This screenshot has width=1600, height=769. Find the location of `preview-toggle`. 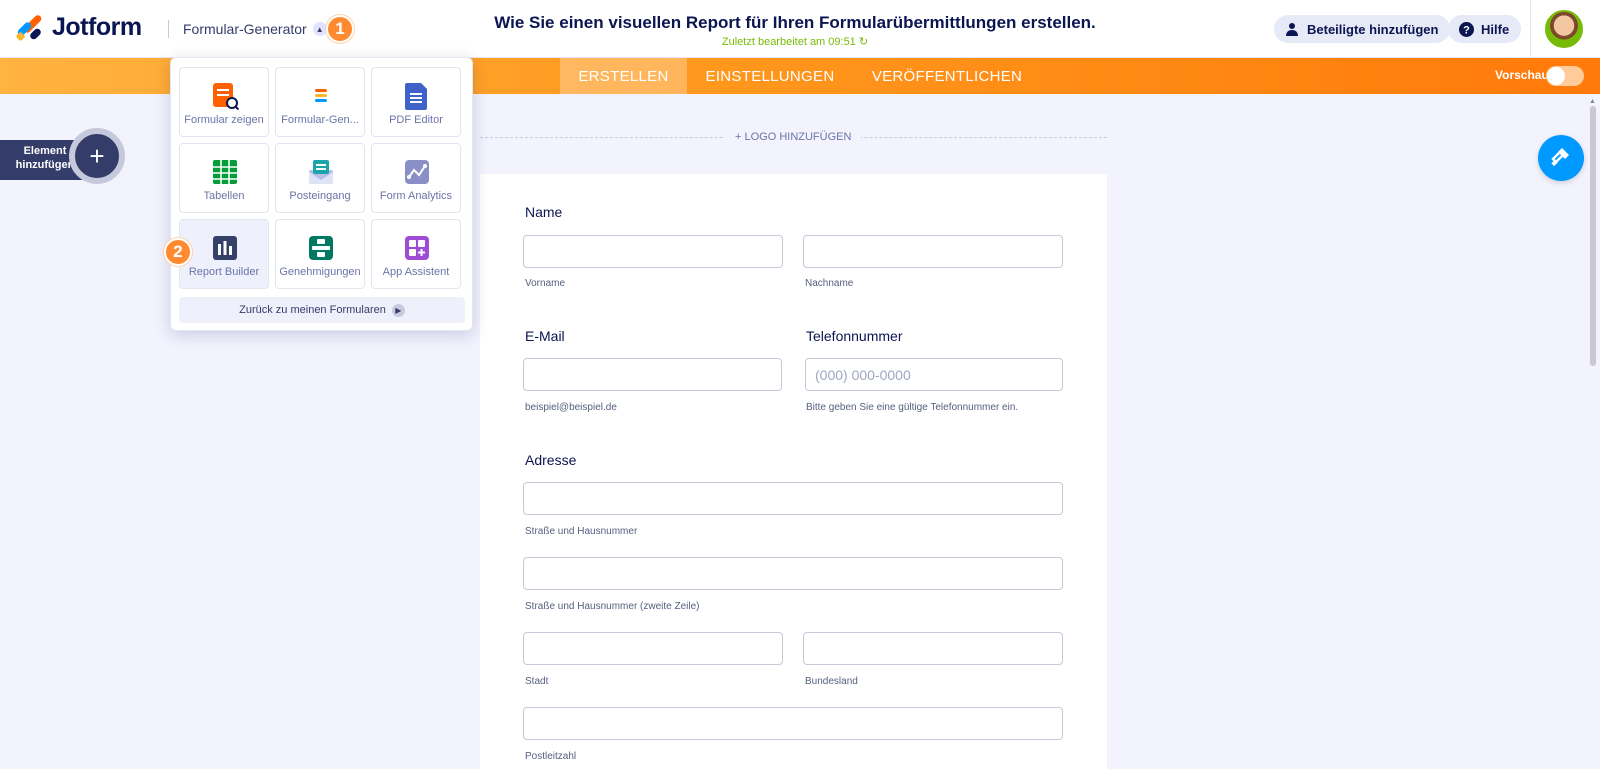

preview-toggle is located at coordinates (1565, 76).